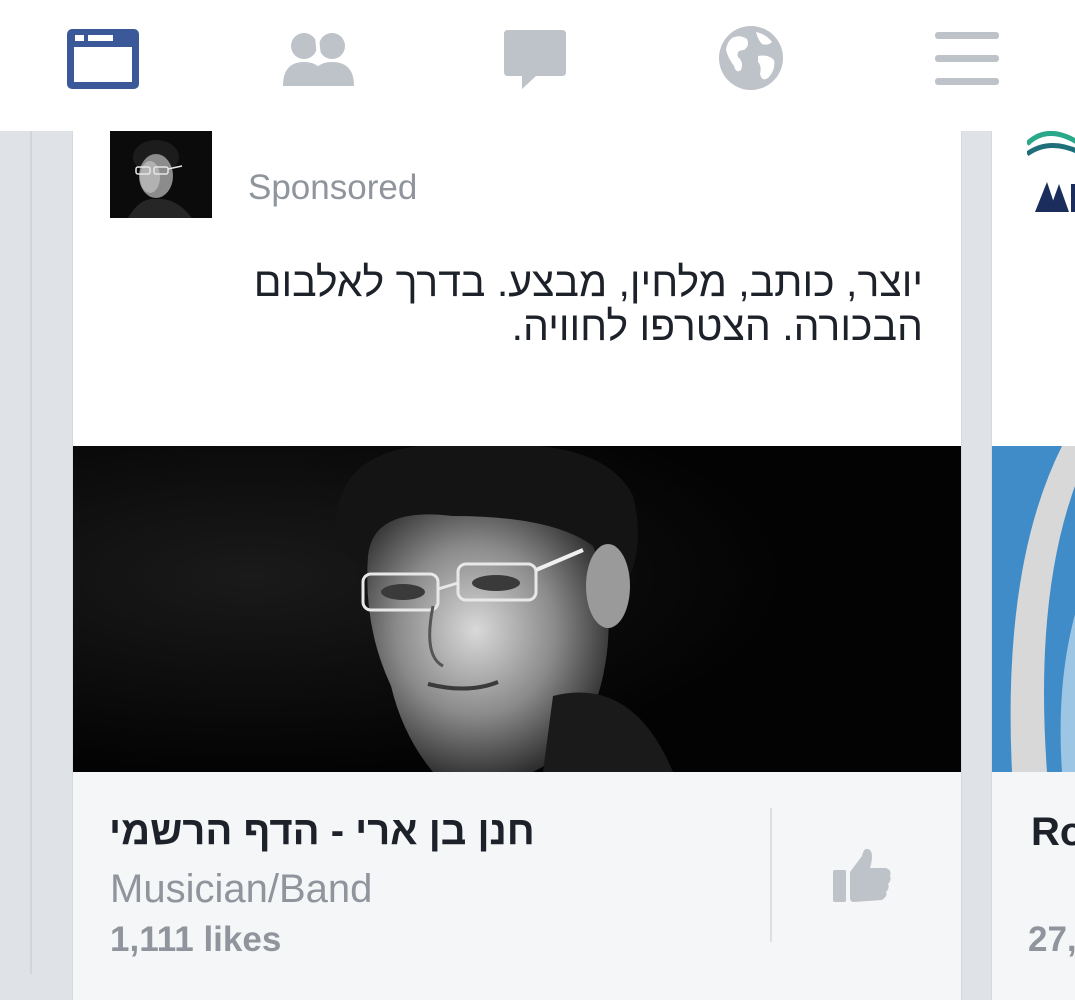 The height and width of the screenshot is (1000, 1075). I want to click on messages-tab, so click(538, 58).